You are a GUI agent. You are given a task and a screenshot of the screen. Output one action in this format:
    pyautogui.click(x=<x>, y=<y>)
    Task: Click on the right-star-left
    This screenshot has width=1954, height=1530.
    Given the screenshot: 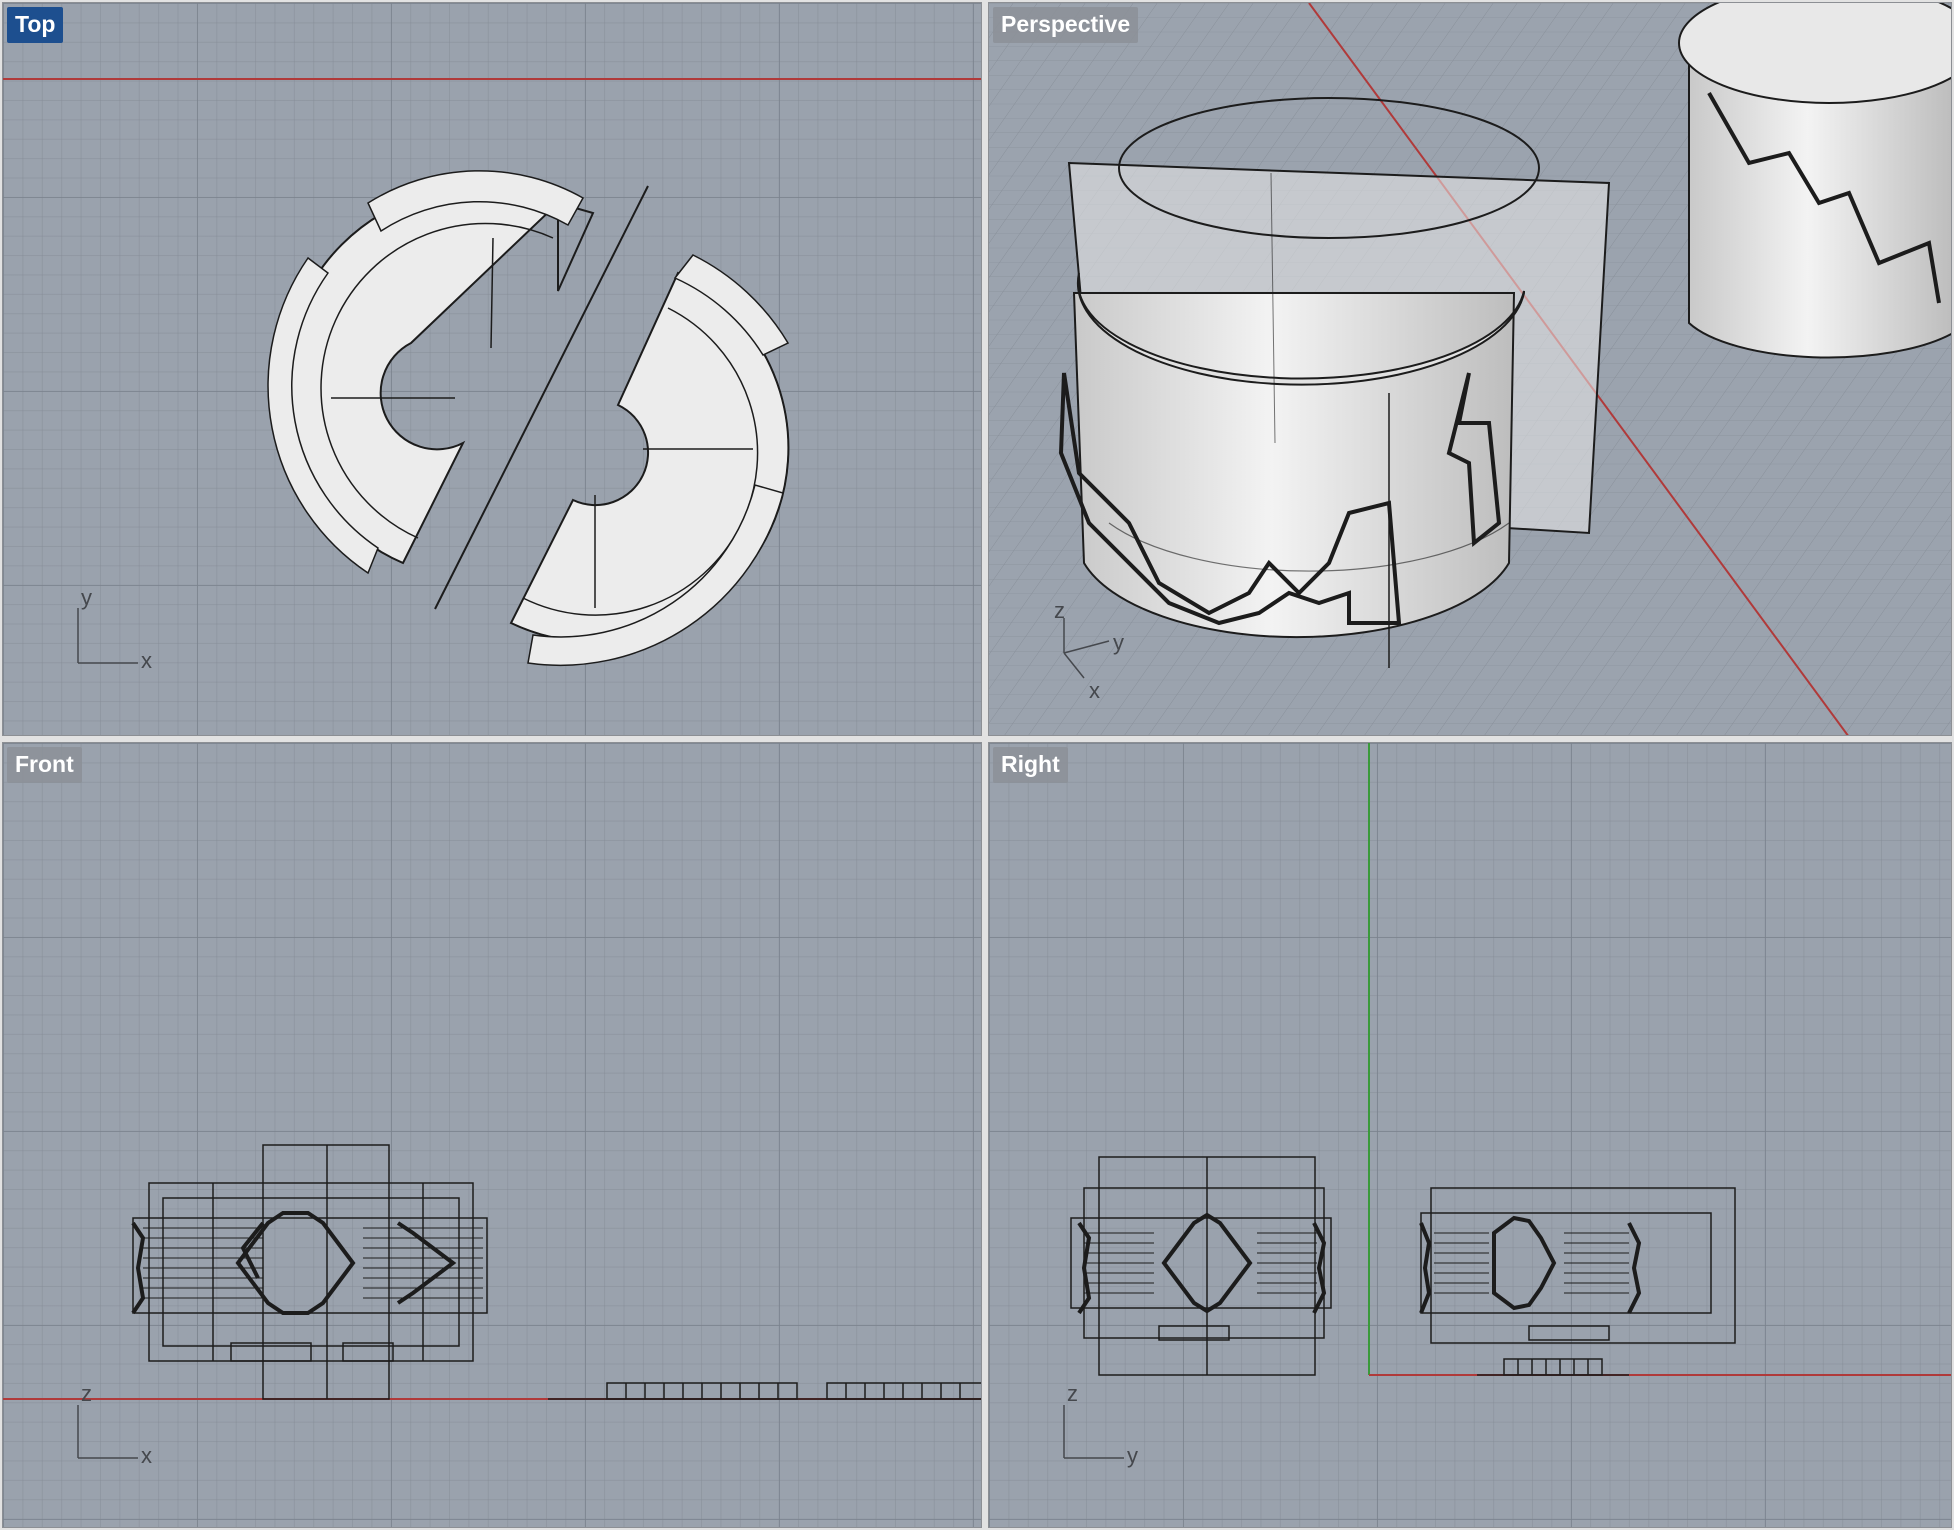 What is the action you would take?
    pyautogui.click(x=1202, y=1263)
    